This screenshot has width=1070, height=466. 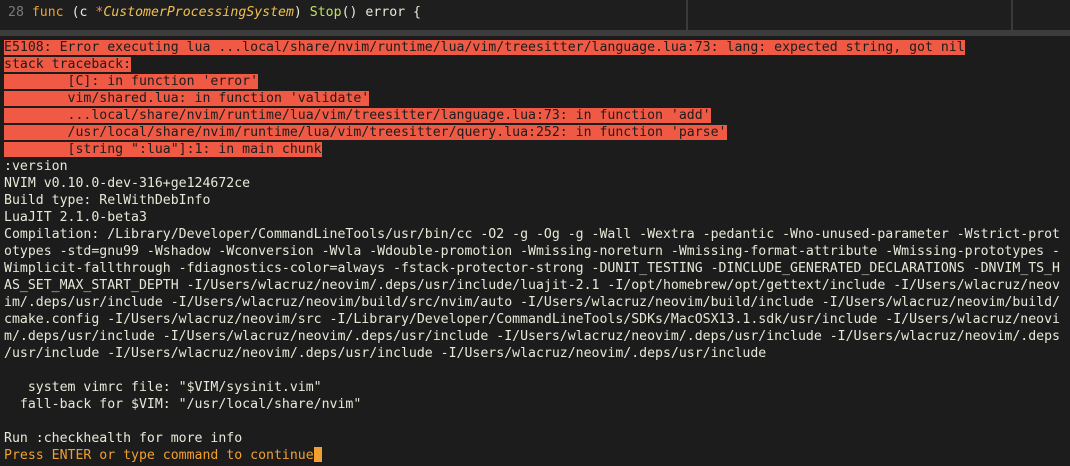 What do you see at coordinates (75, 217) in the screenshot?
I see `version-line: LuaJIT 2.1.0-beta3` at bounding box center [75, 217].